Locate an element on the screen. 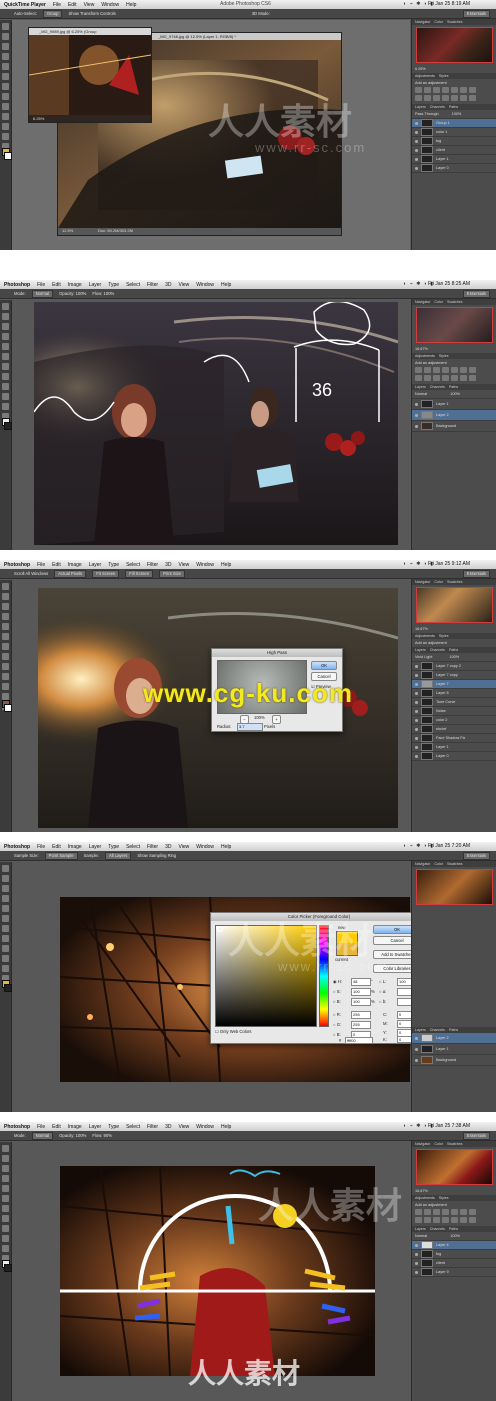 This screenshot has width=496, height=1401. print-size-button: Print Size is located at coordinates (172, 573).